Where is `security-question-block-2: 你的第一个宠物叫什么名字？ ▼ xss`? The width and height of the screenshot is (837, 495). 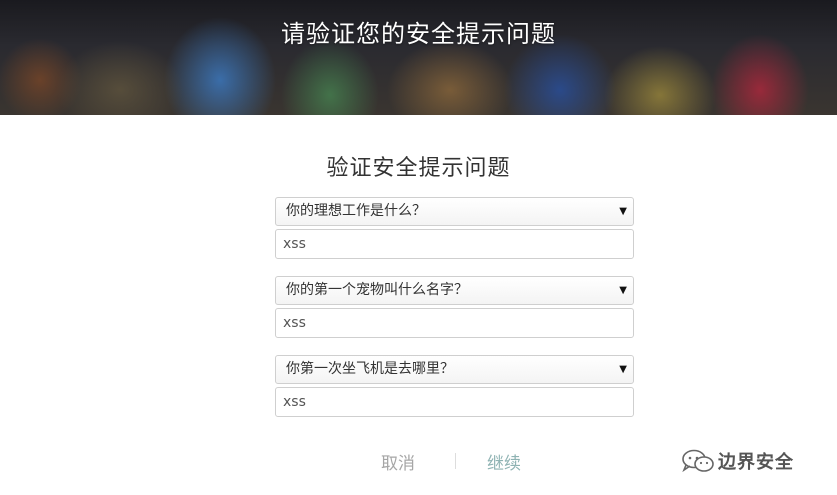
security-question-block-2: 你的第一个宠物叫什么名字？ ▼ xss is located at coordinates (454, 307).